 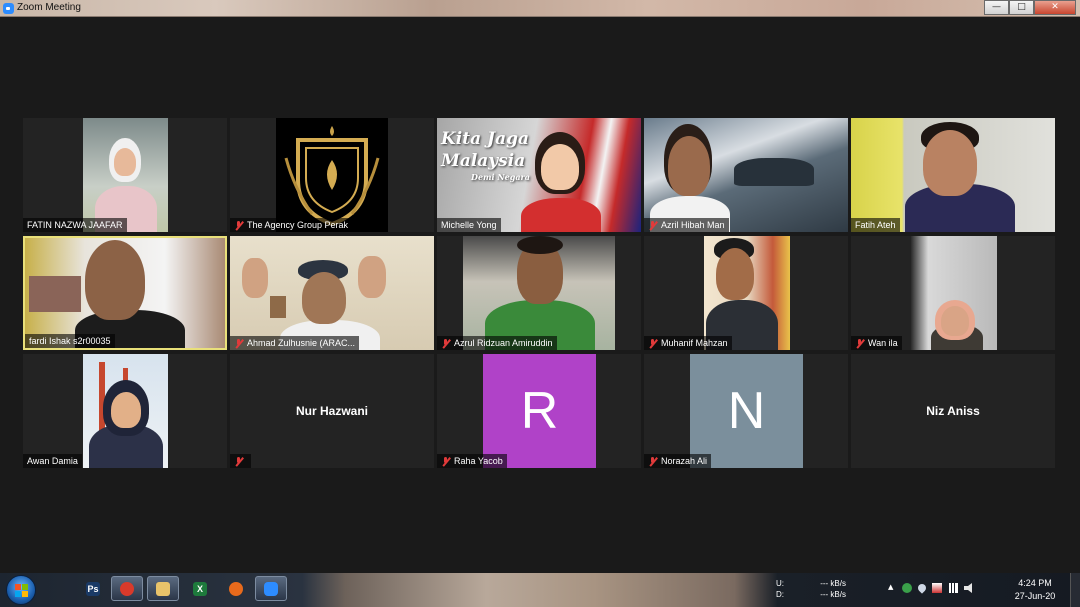 What do you see at coordinates (472, 461) in the screenshot?
I see `participant-name: Raha Yacob` at bounding box center [472, 461].